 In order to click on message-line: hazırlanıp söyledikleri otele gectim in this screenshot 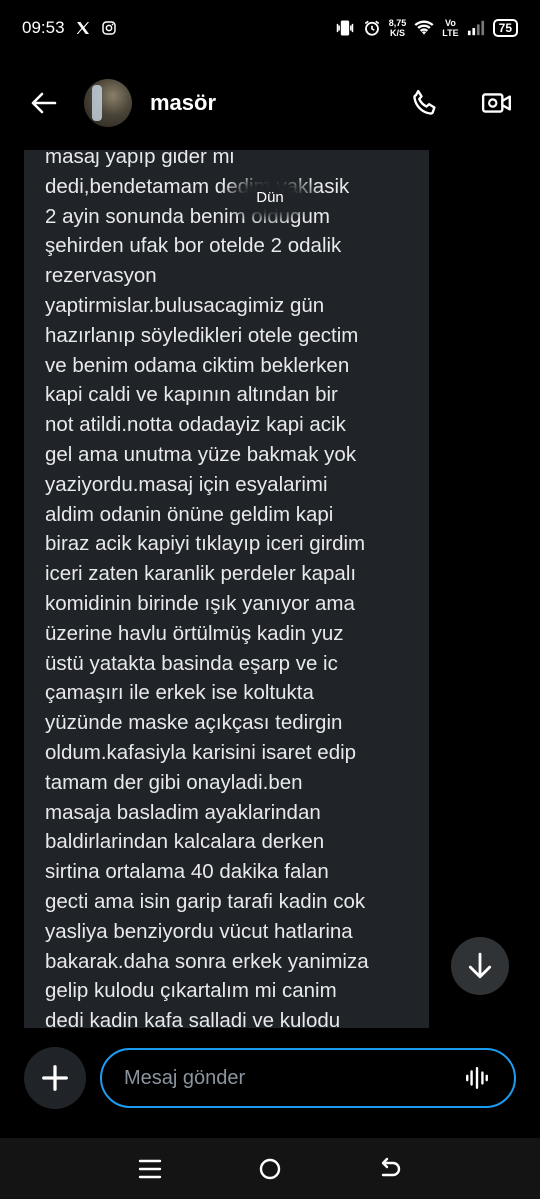, I will do `click(202, 335)`.